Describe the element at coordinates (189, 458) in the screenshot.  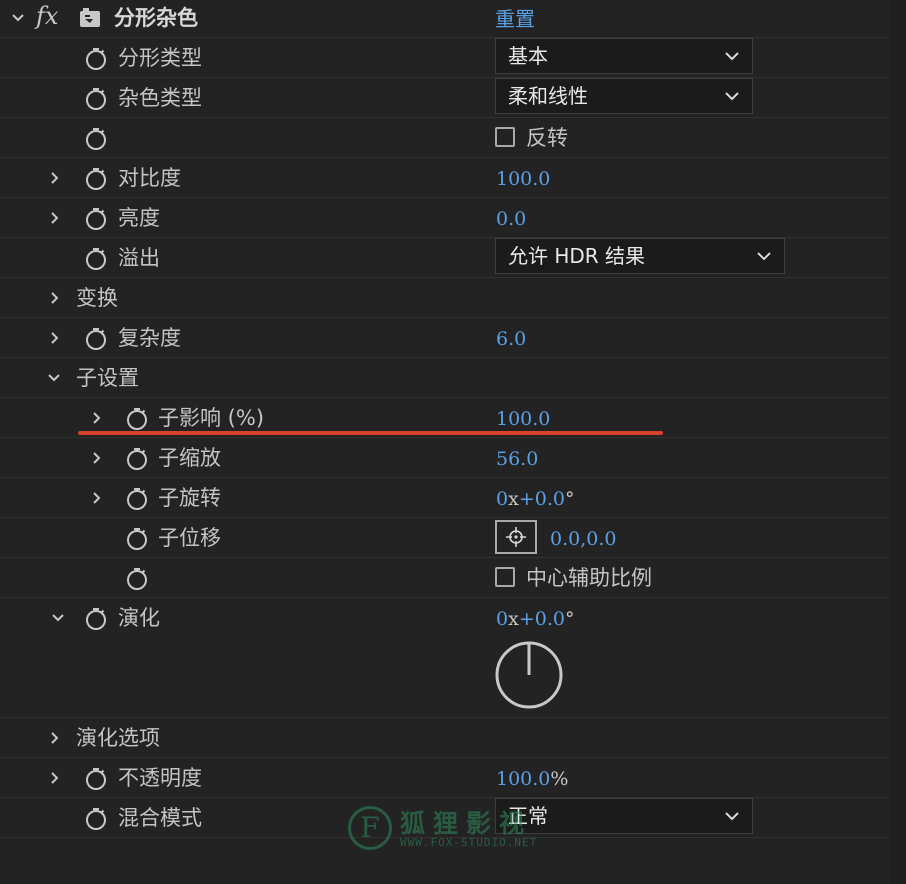
I see `sub-scaling-label: 子缩放` at that location.